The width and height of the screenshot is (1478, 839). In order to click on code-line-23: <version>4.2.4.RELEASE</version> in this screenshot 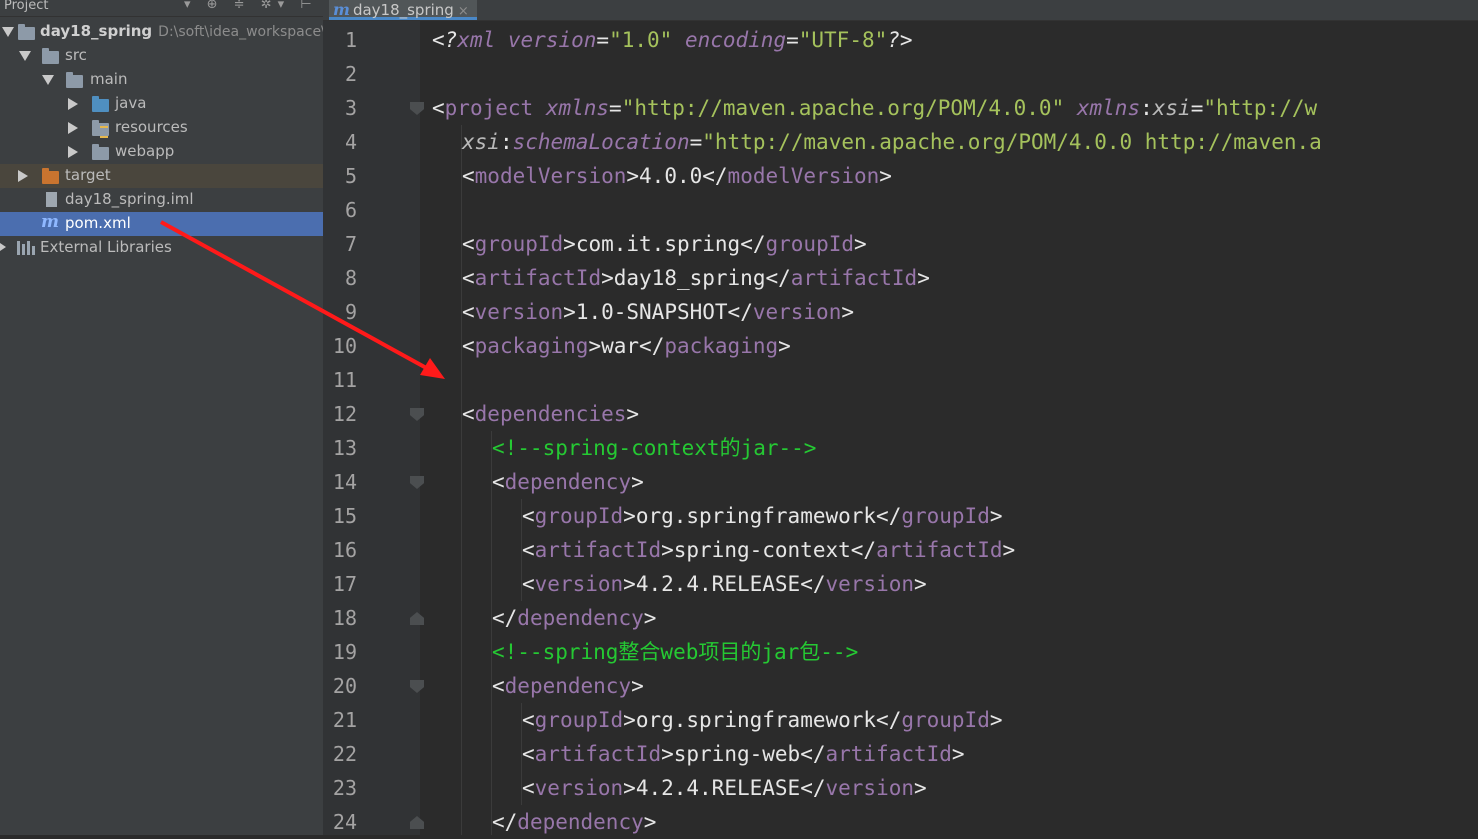, I will do `click(724, 788)`.